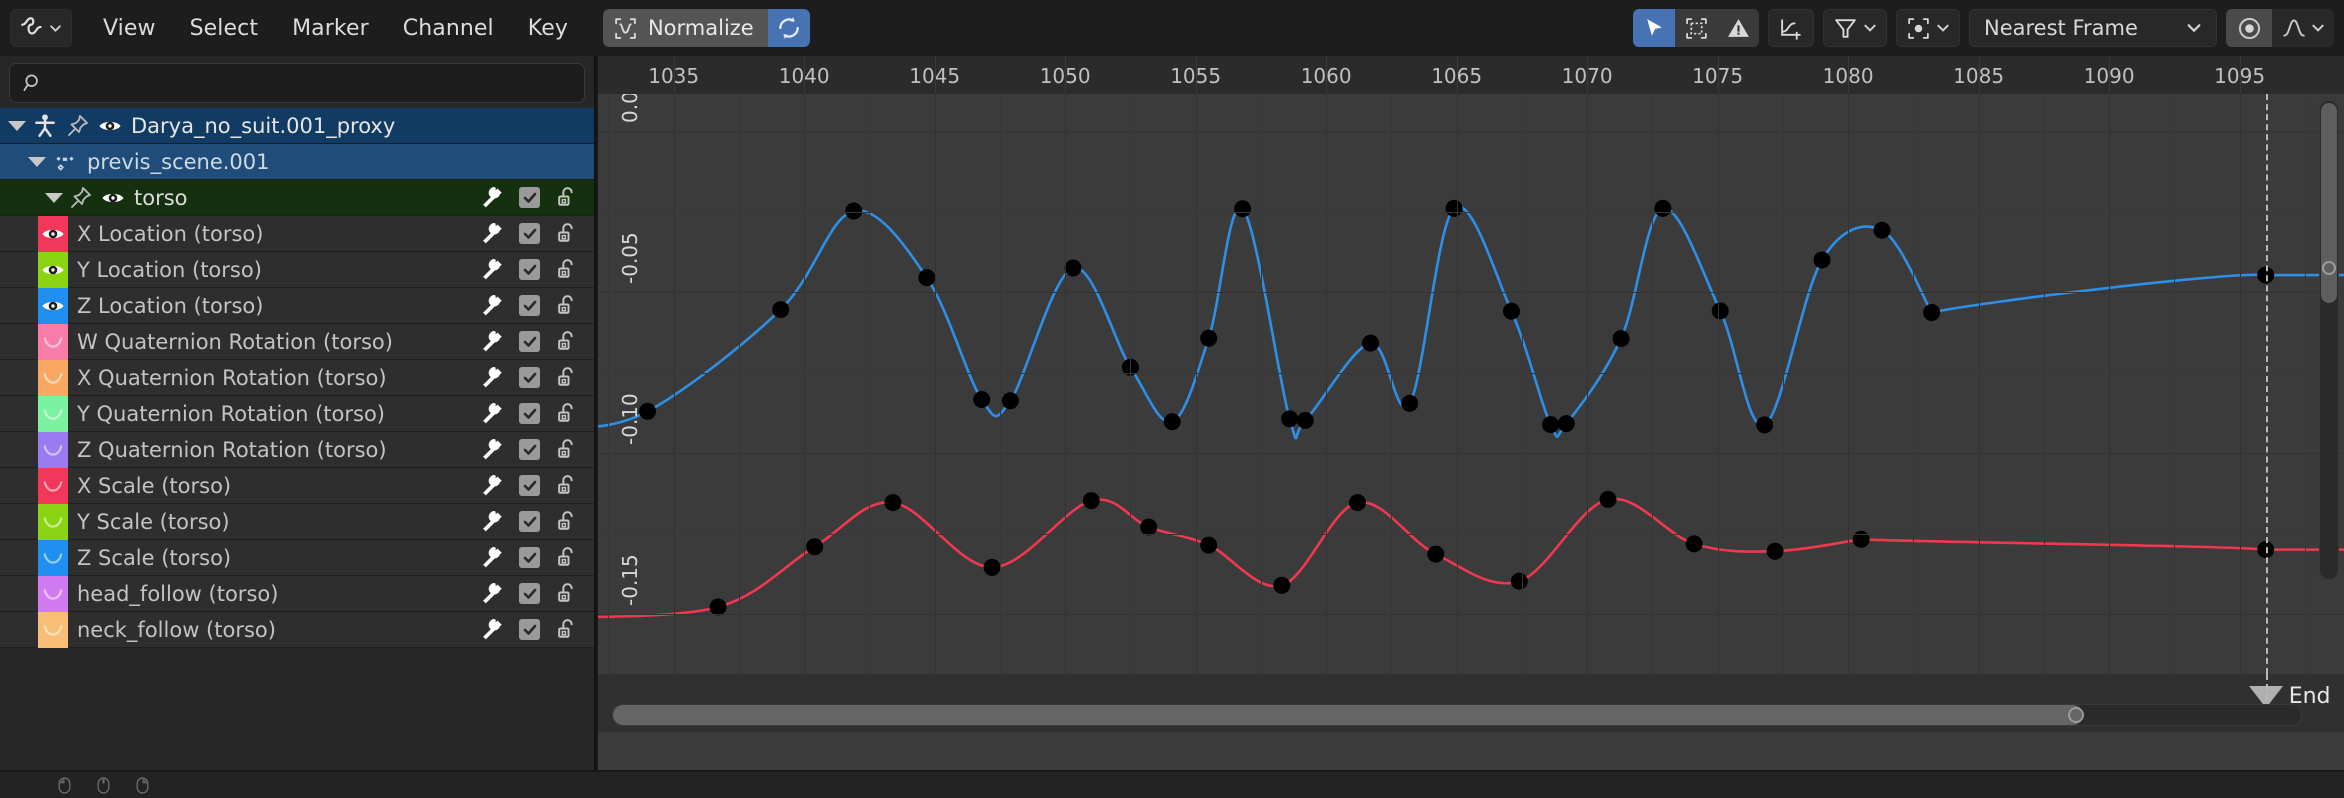  I want to click on channel-row-fcurve: Y Quaternion Rotation (torso), so click(297, 413).